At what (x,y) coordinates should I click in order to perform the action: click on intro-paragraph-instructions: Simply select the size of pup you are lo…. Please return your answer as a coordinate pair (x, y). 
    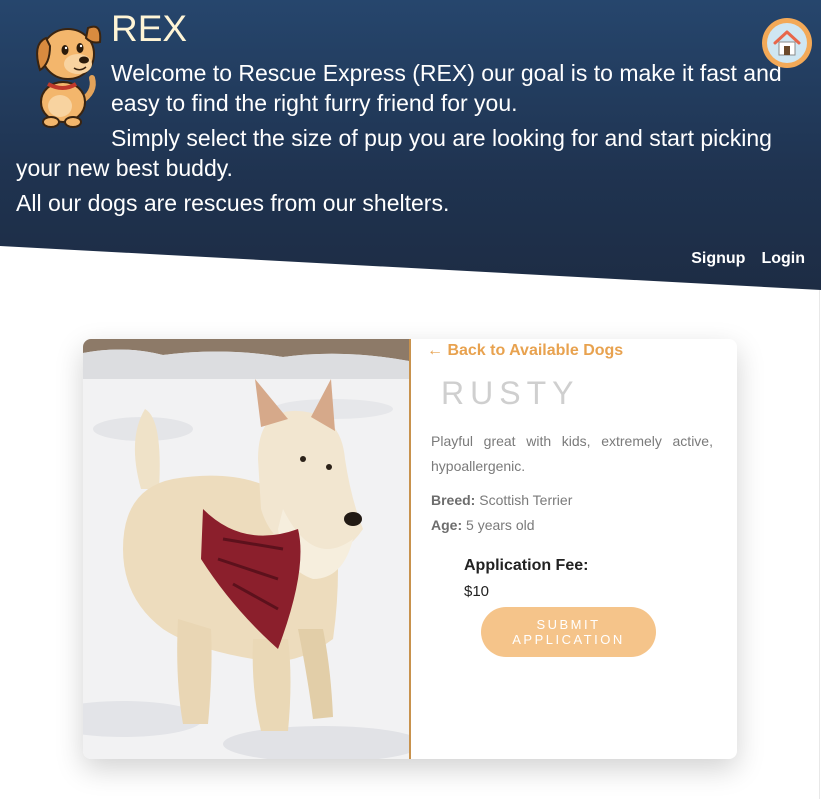
    Looking at the image, I should click on (394, 153).